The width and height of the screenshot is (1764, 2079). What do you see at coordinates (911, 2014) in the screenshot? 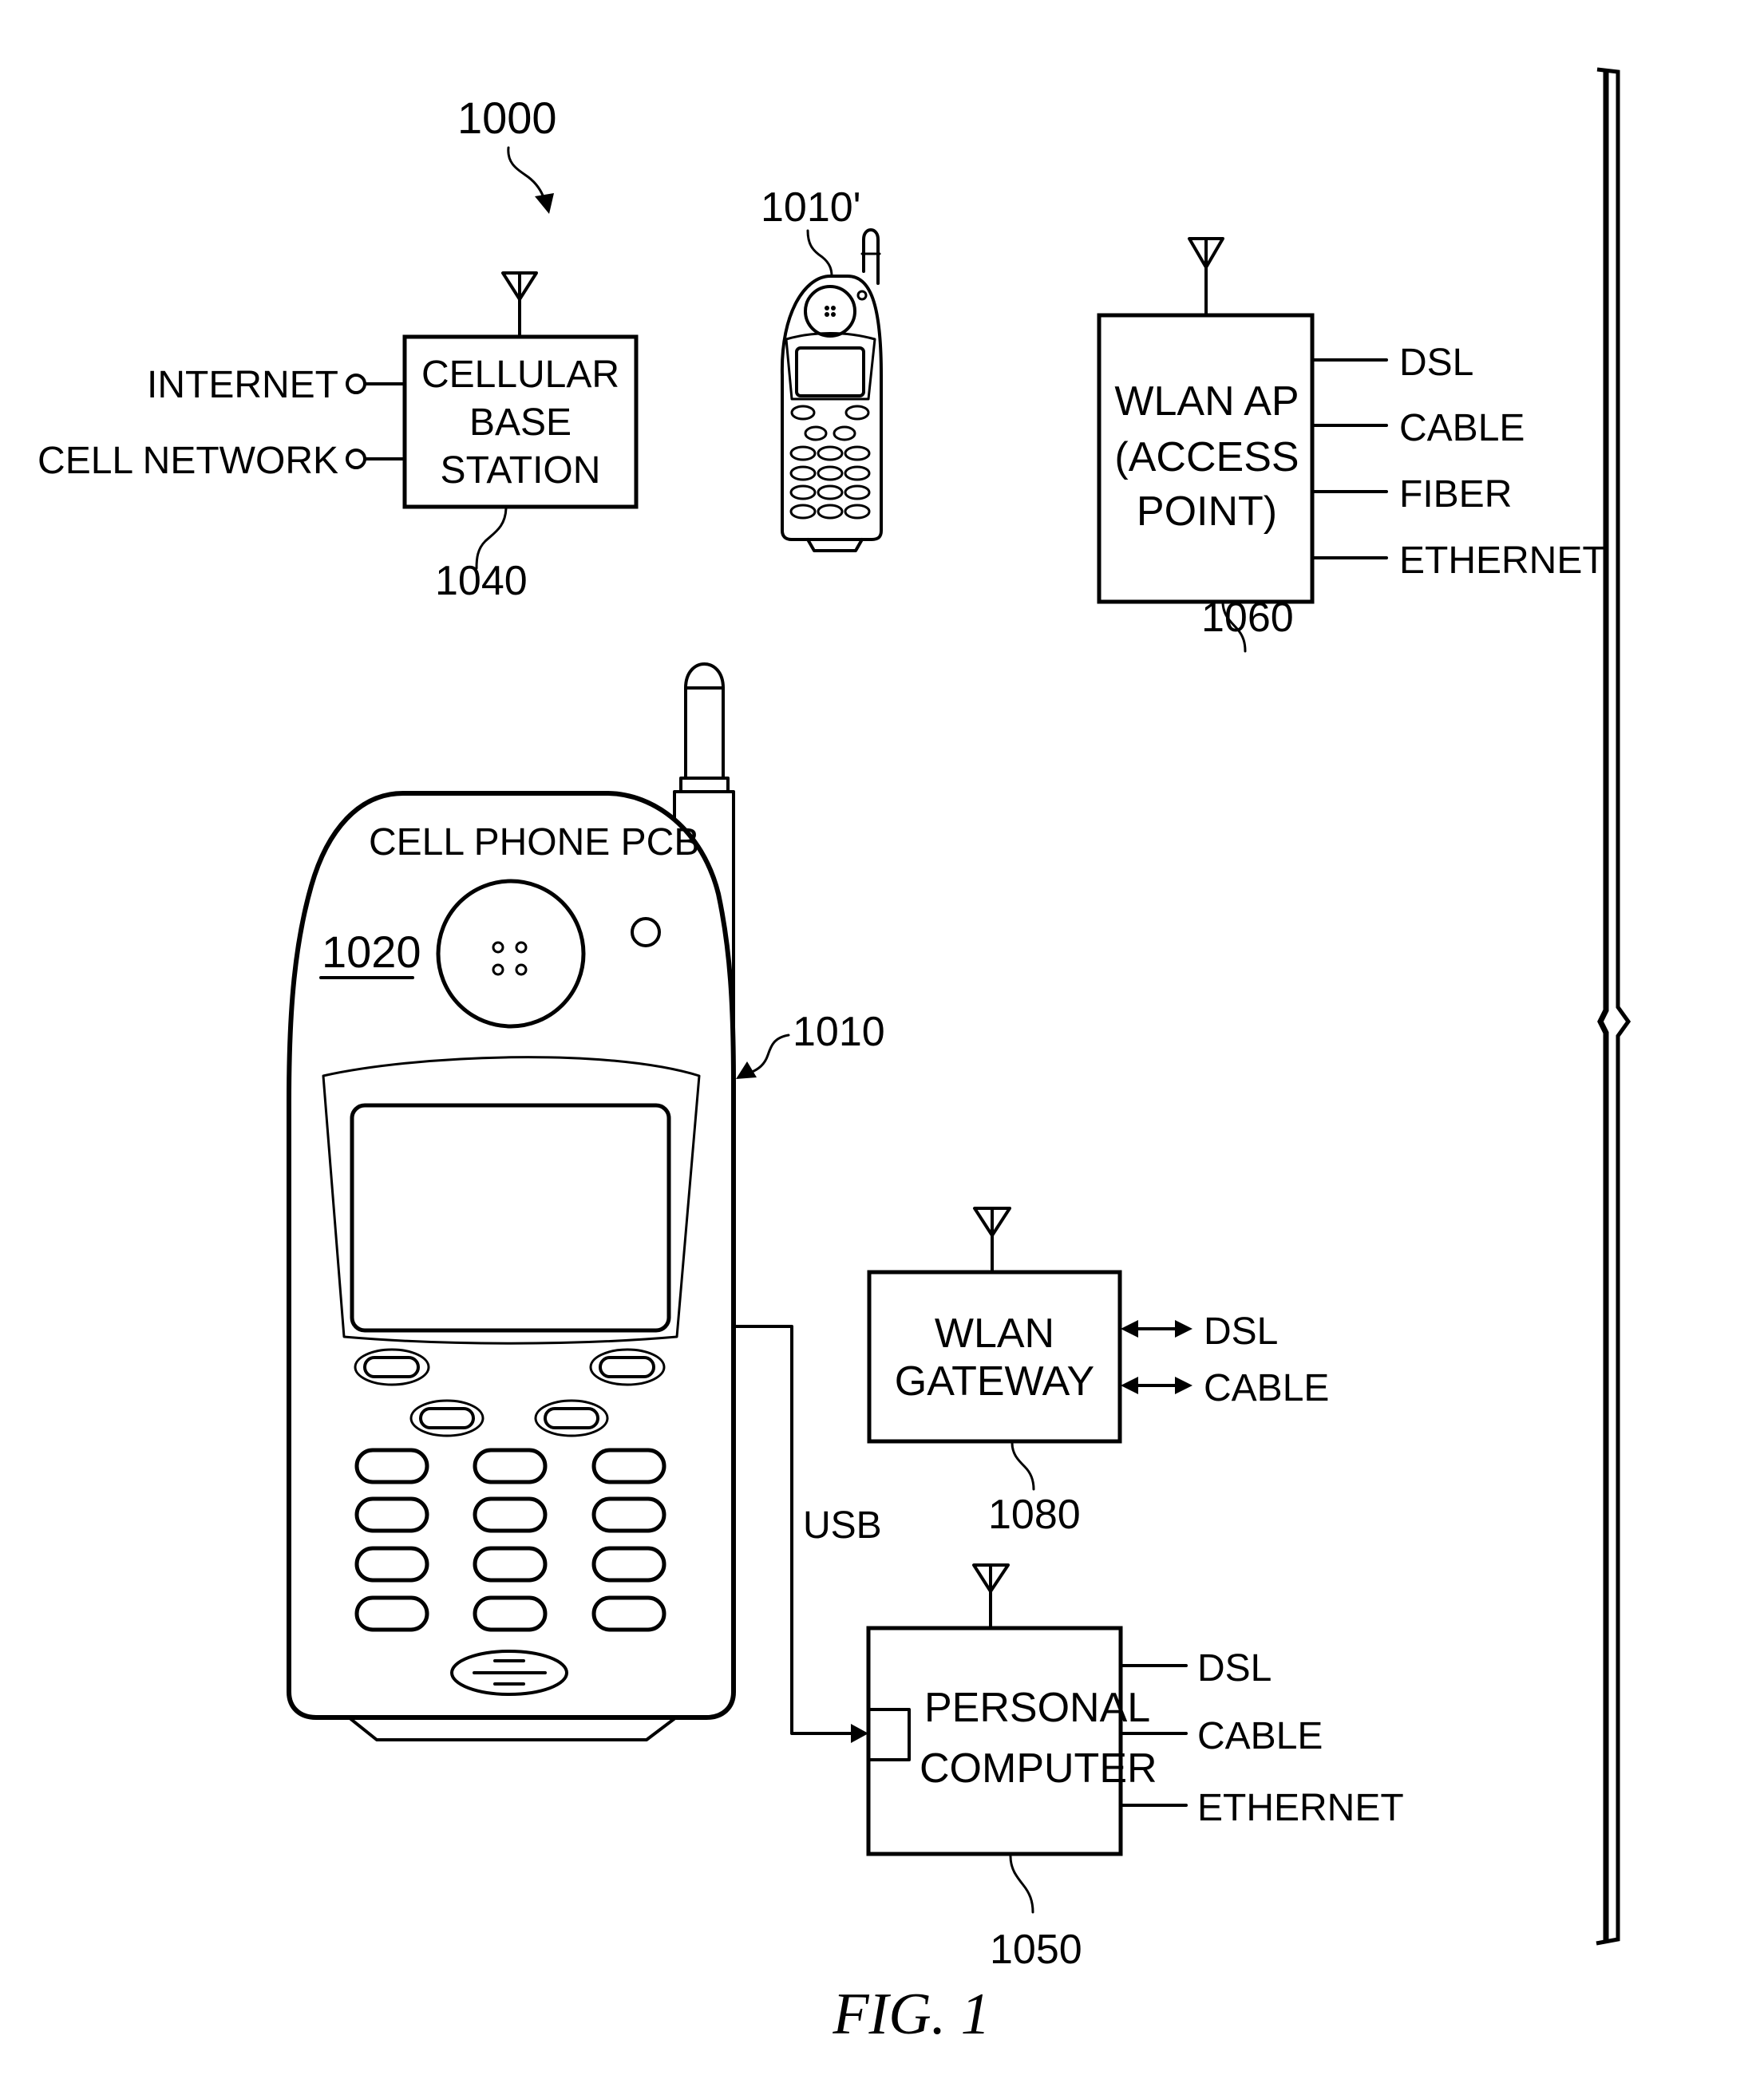
I see `figure-caption: FIG. 1` at bounding box center [911, 2014].